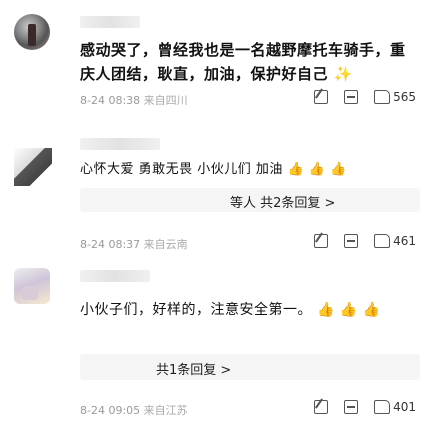 Image resolution: width=434 pixels, height=430 pixels. I want to click on reply-preview-box: 等人 共2条回复 >, so click(250, 200).